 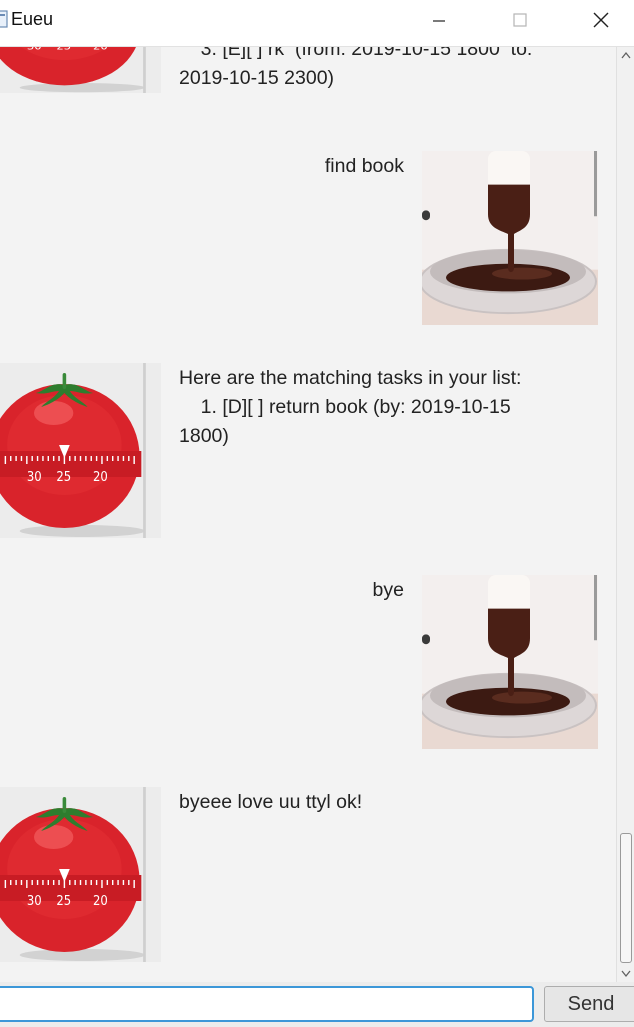 What do you see at coordinates (625, 514) in the screenshot?
I see `vertical-scrollbar` at bounding box center [625, 514].